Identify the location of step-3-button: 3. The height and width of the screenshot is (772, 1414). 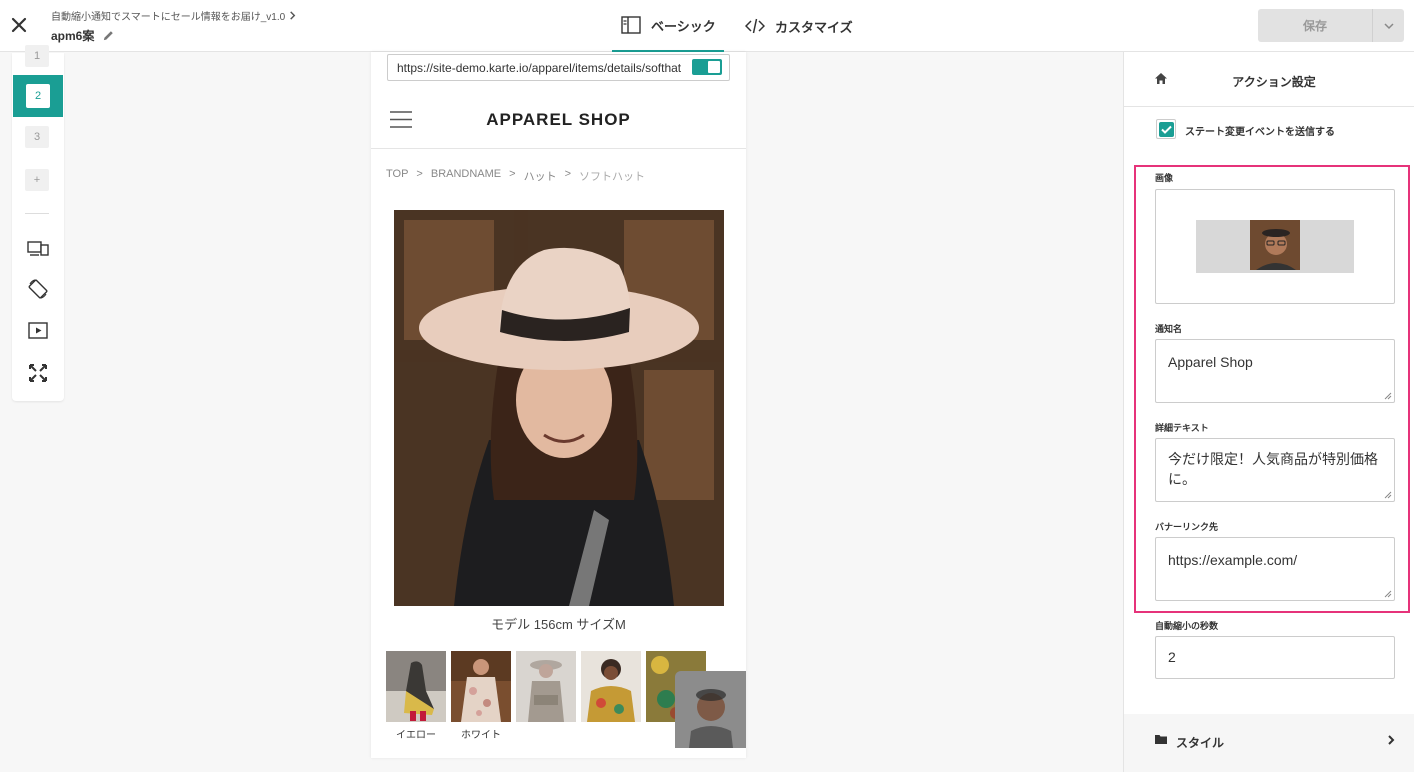
(37, 137).